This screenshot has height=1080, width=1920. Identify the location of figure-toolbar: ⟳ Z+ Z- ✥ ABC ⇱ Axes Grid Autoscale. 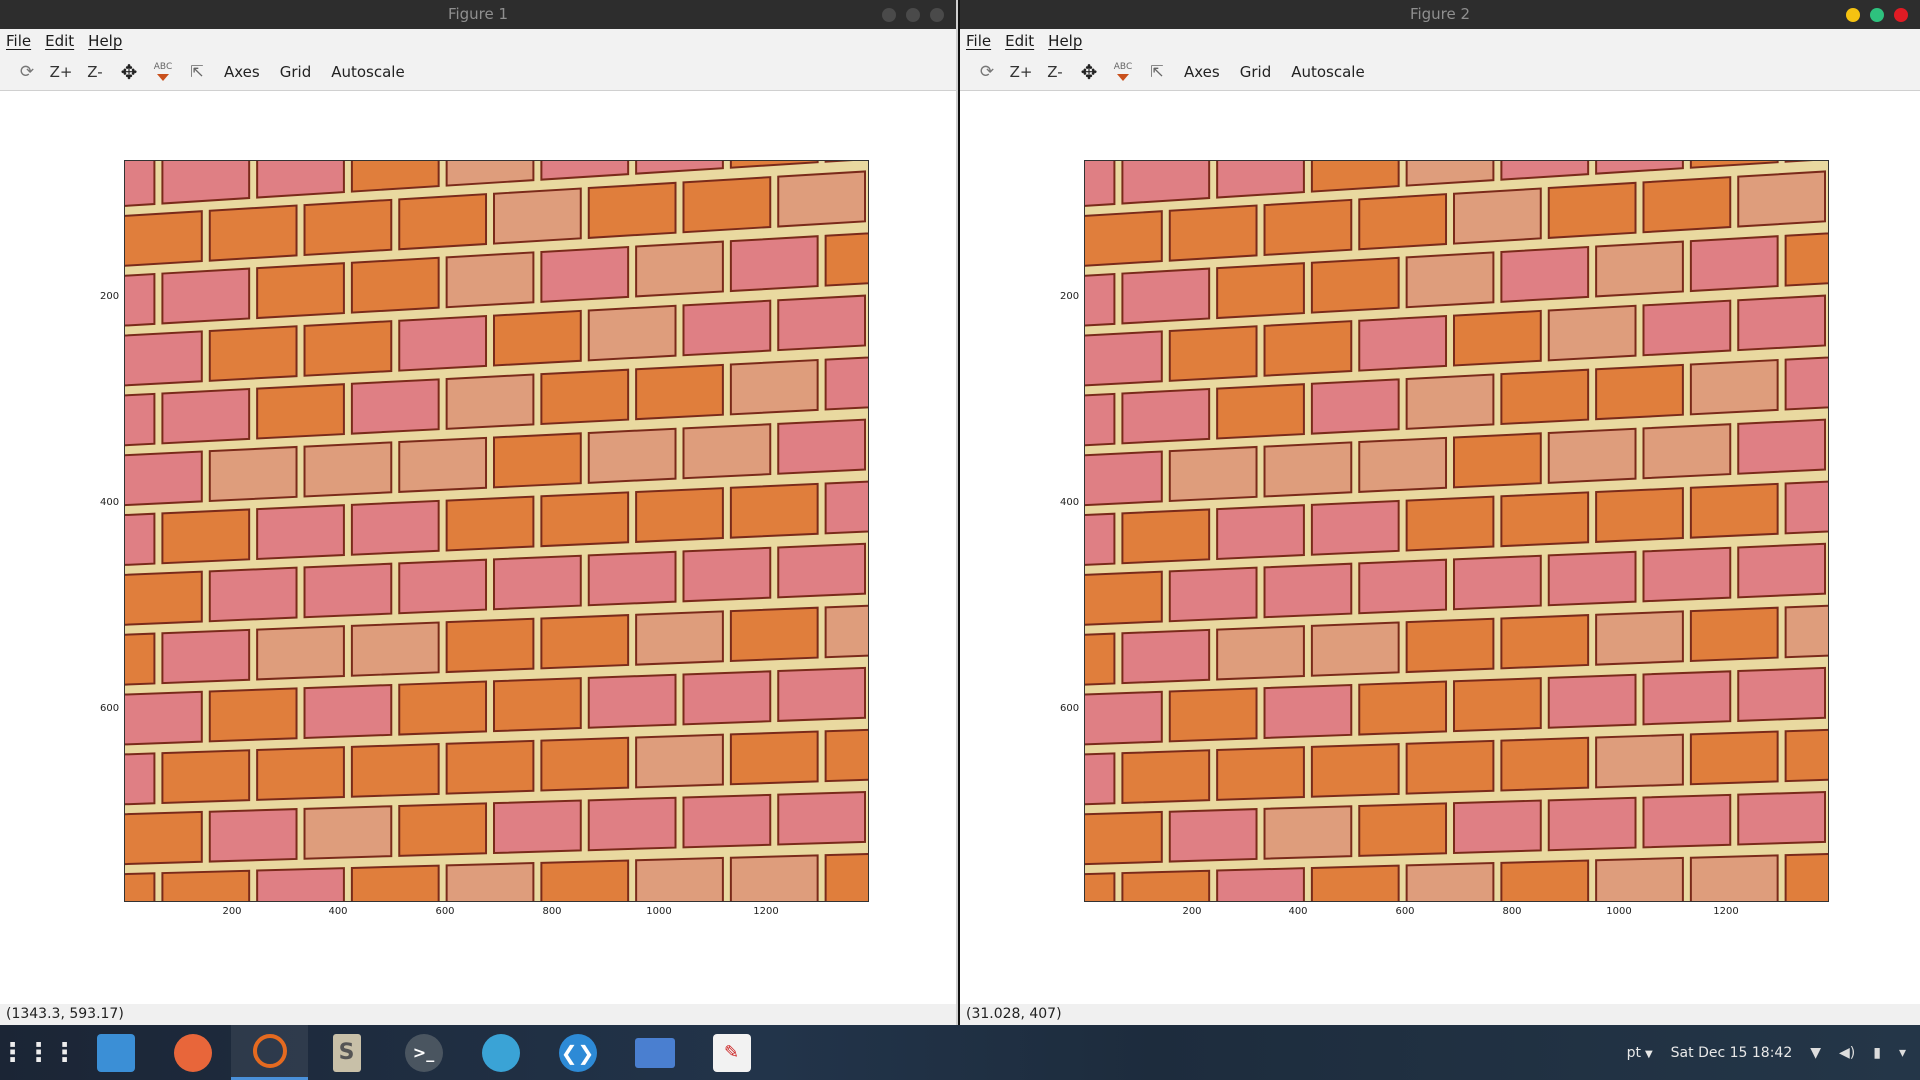
(1440, 72).